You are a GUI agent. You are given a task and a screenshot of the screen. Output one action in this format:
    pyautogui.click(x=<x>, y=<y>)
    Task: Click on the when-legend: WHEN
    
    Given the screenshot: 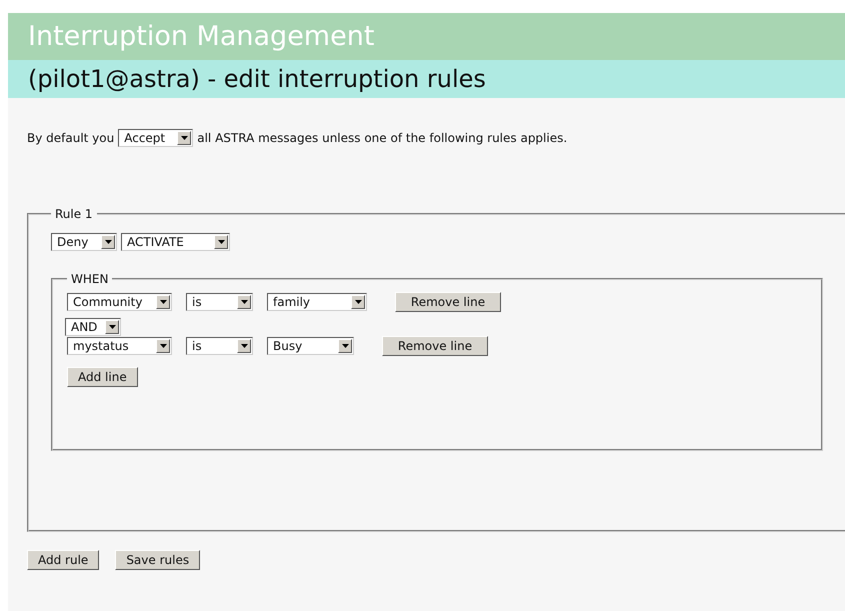 What is the action you would take?
    pyautogui.click(x=89, y=279)
    